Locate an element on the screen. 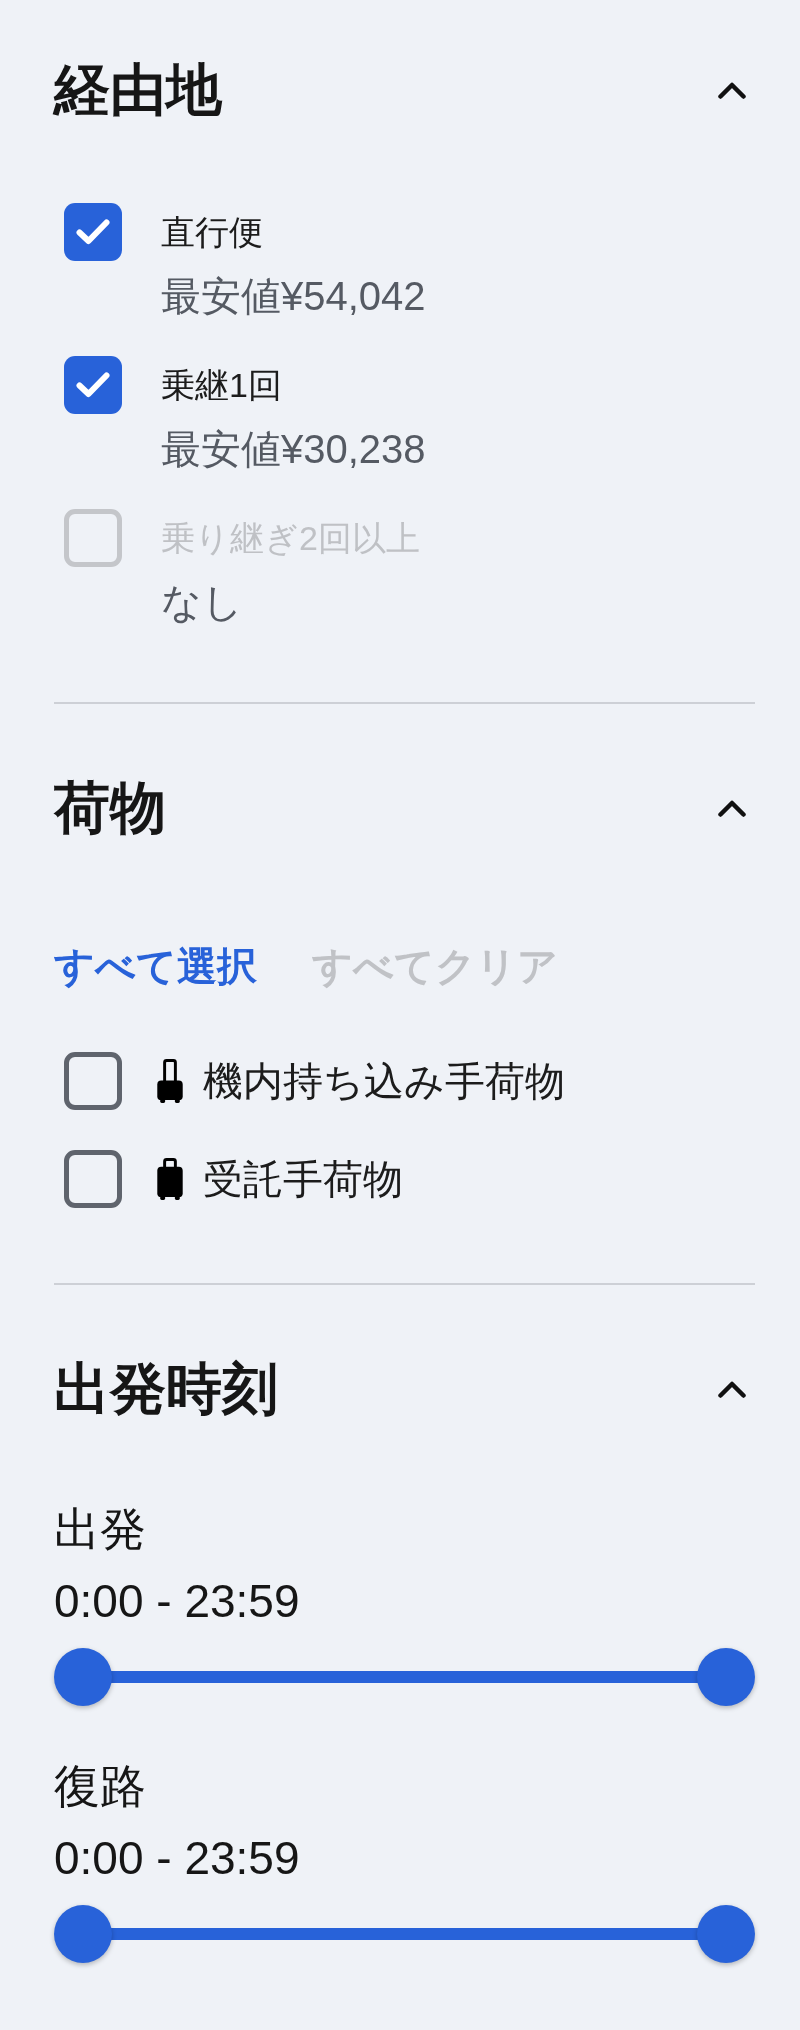  option-detail: なし is located at coordinates (202, 602).